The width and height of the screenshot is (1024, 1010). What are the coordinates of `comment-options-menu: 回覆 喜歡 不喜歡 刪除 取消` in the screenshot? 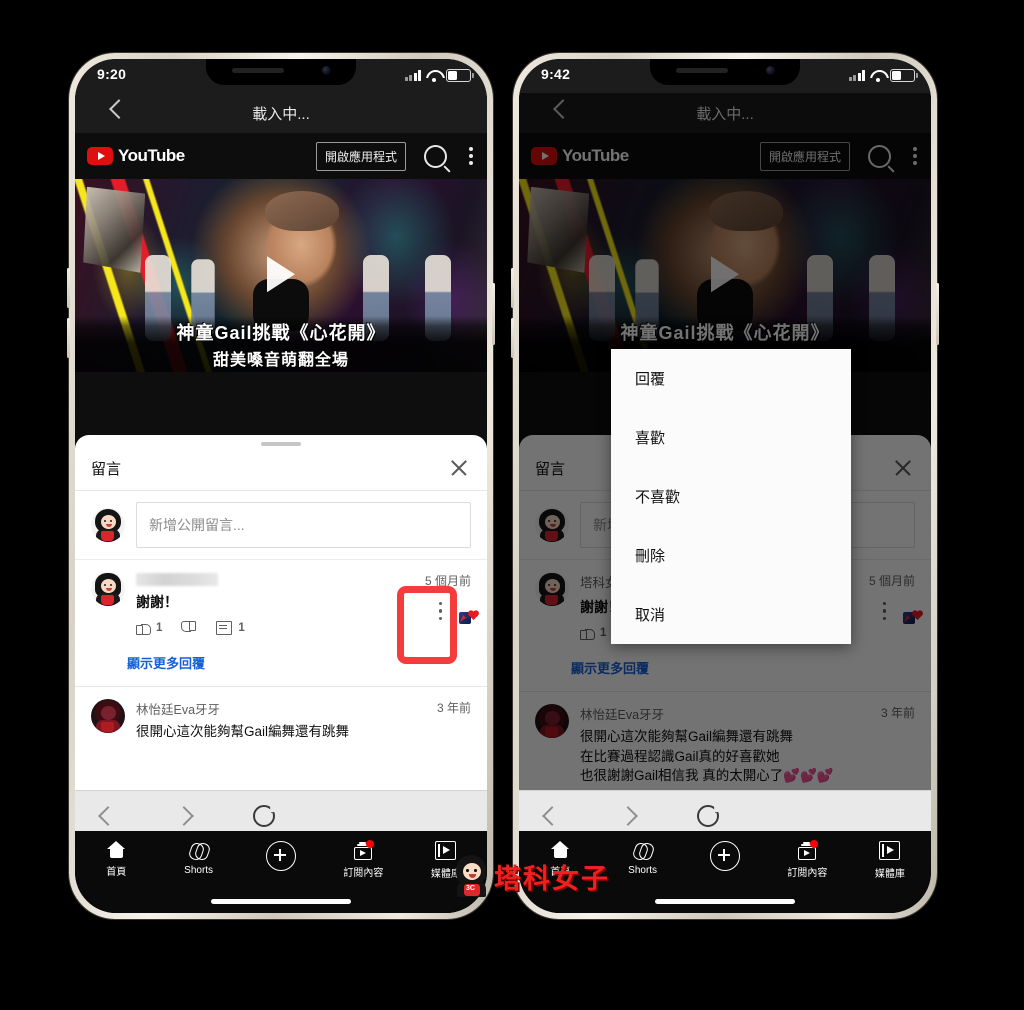 It's located at (731, 496).